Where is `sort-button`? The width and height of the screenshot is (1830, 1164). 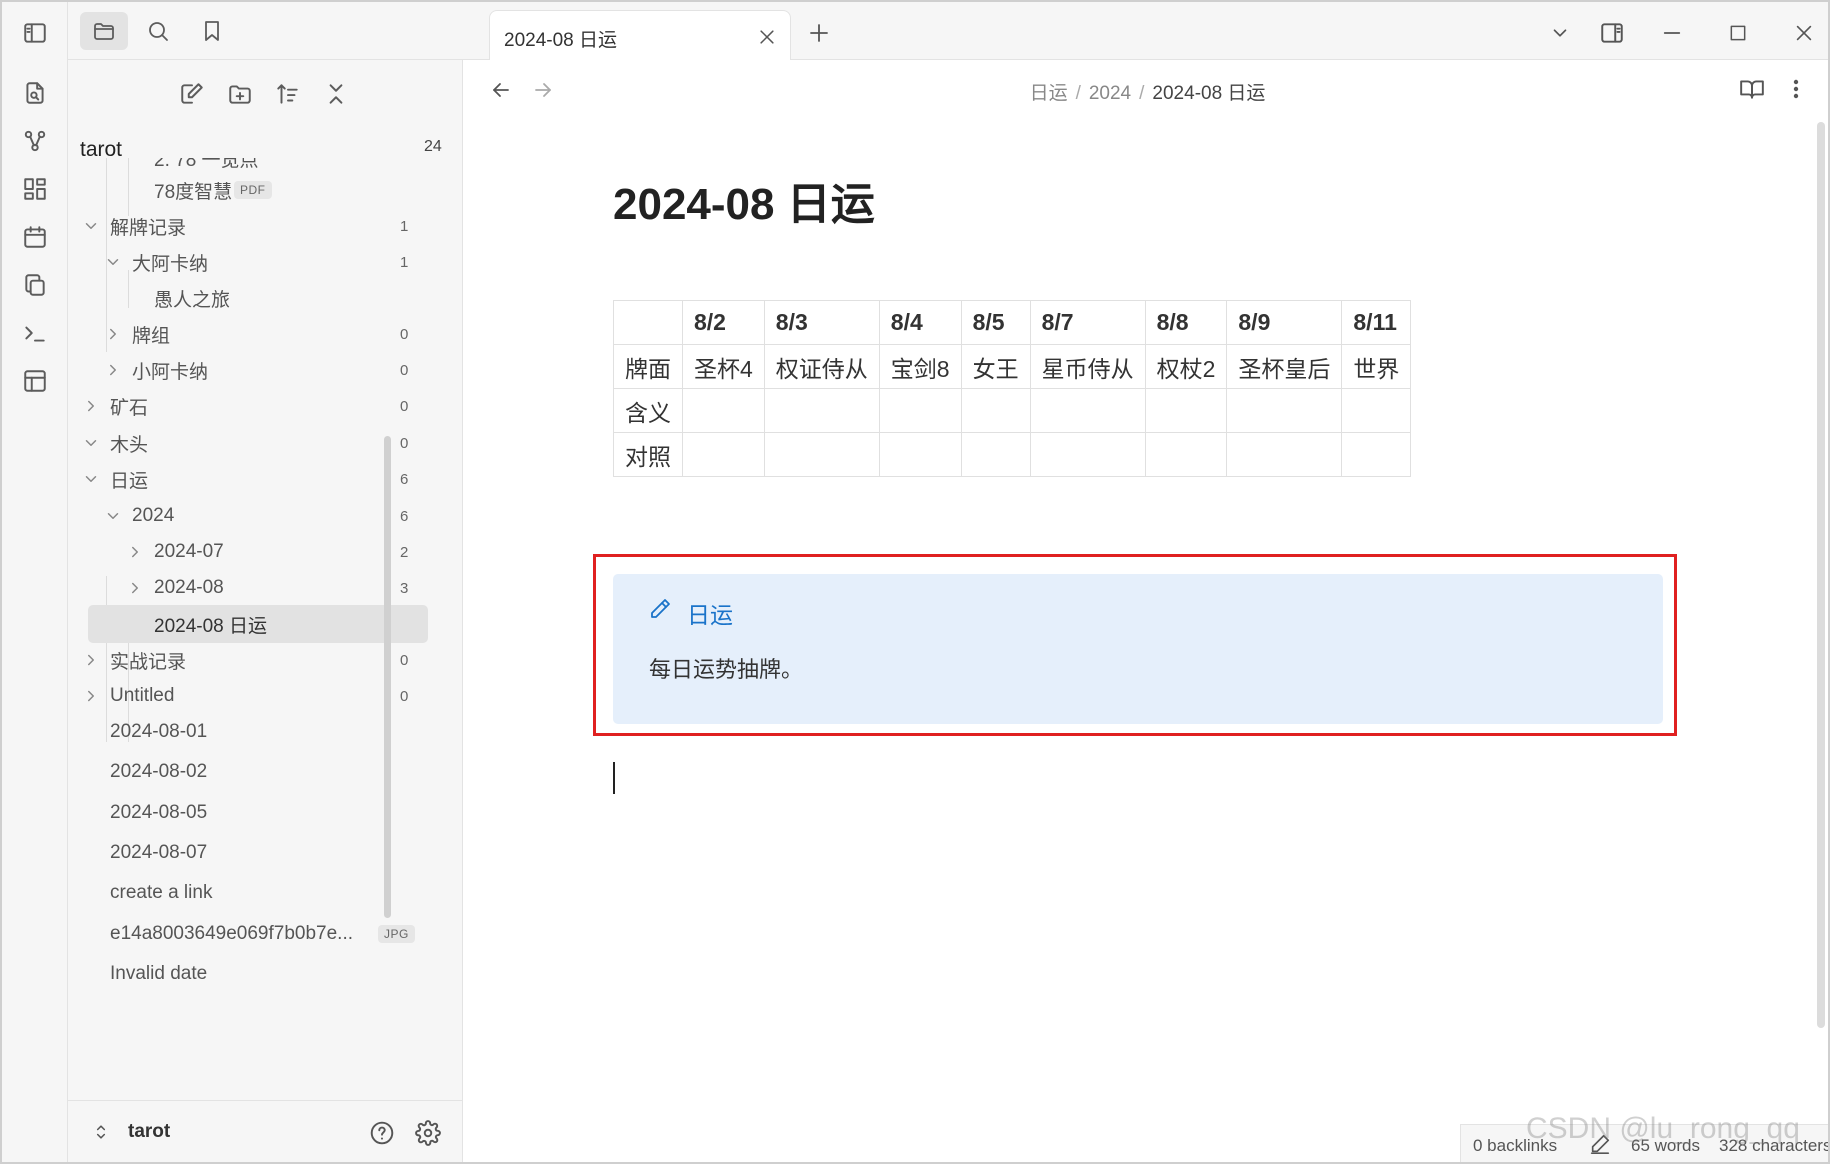 sort-button is located at coordinates (288, 94).